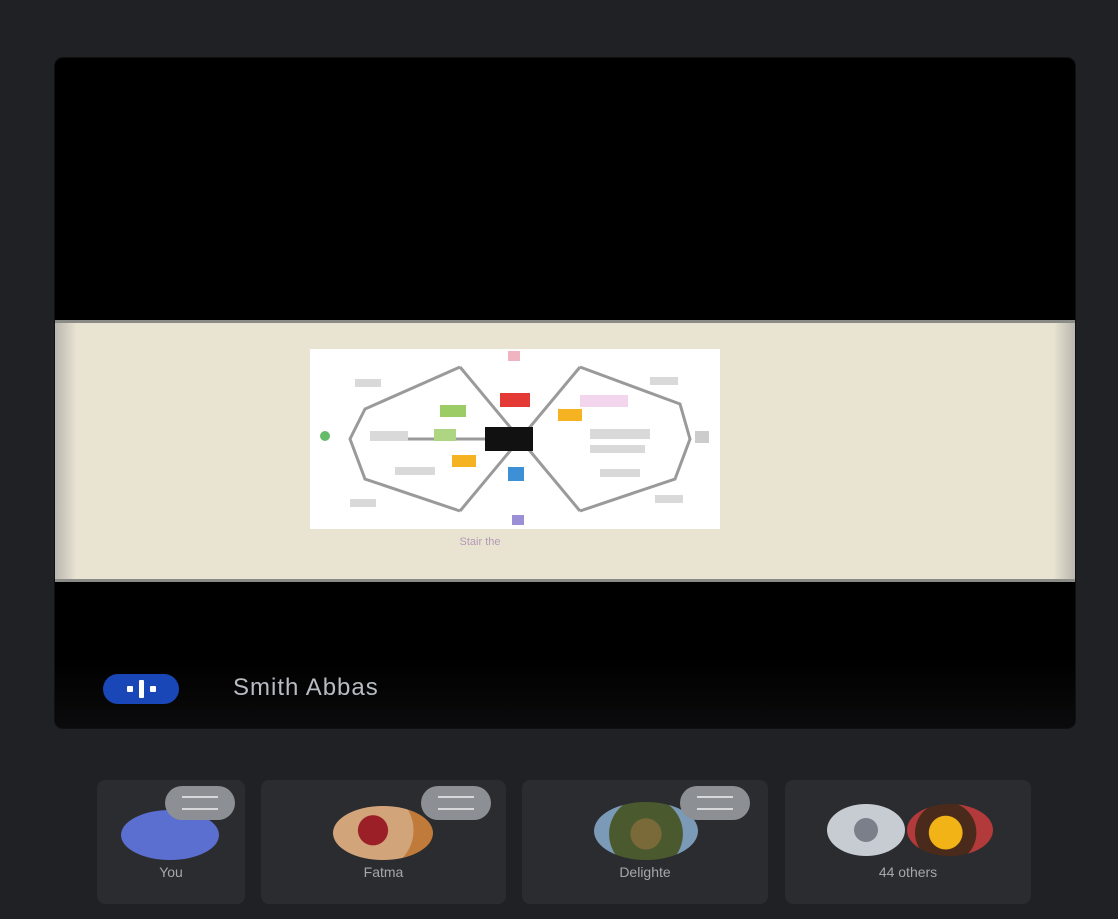  I want to click on participant-label: Delighte, so click(645, 872).